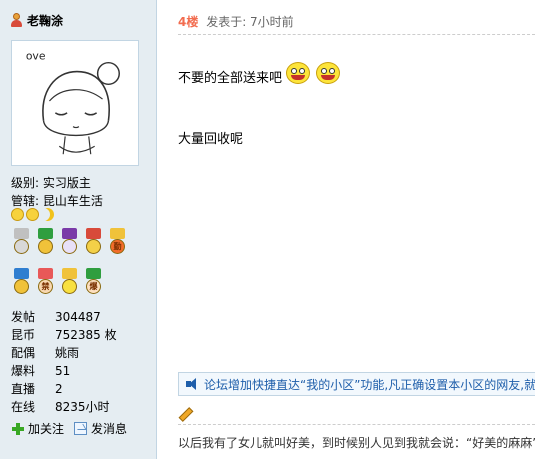 This screenshot has width=535, height=459. What do you see at coordinates (25, 201) in the screenshot?
I see `manage-label: 管辖:` at bounding box center [25, 201].